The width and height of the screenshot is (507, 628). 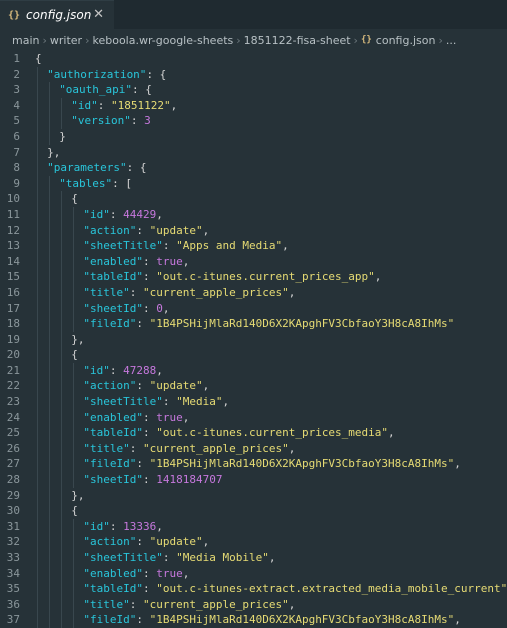 I want to click on breadcrumb-item-config-folder: 1851122-fisa-sheet, so click(x=297, y=40).